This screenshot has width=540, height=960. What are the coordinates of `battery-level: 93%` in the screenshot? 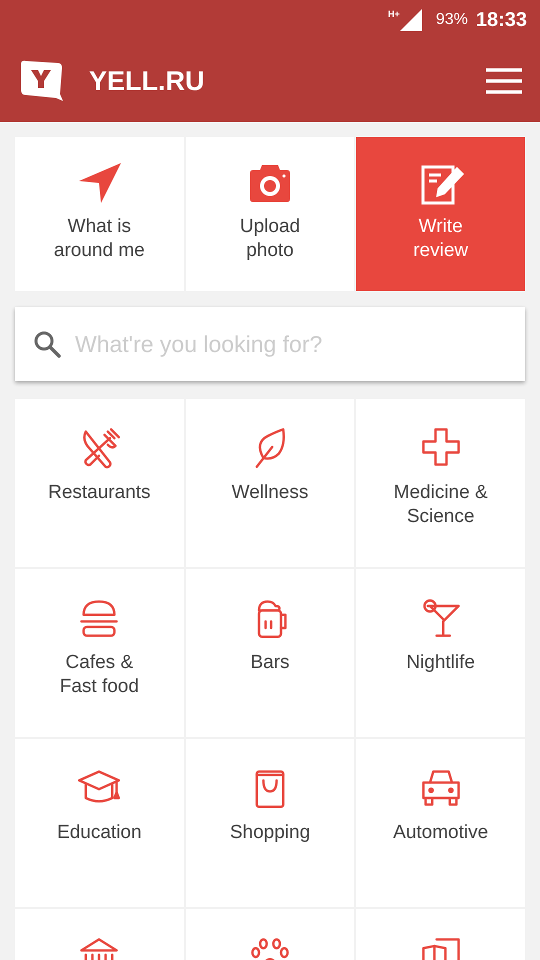 It's located at (452, 20).